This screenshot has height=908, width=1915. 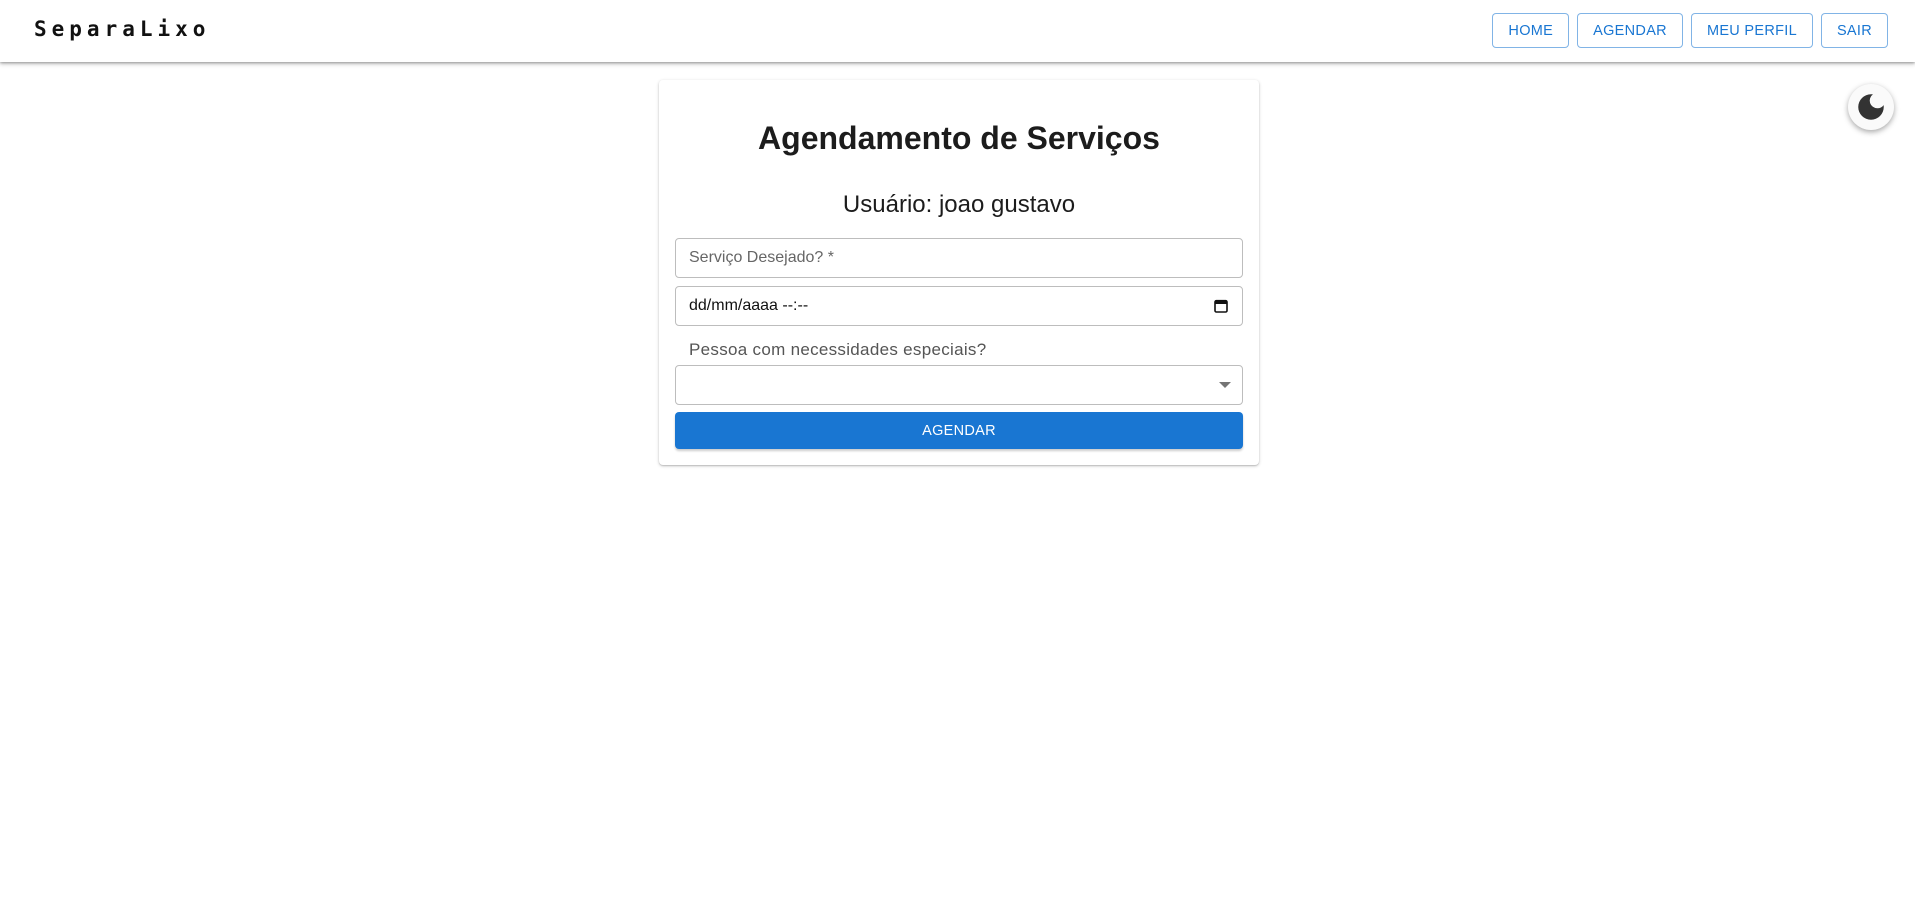 What do you see at coordinates (749, 305) in the screenshot?
I see `datetime-value: dd/mm/aaaa --:--` at bounding box center [749, 305].